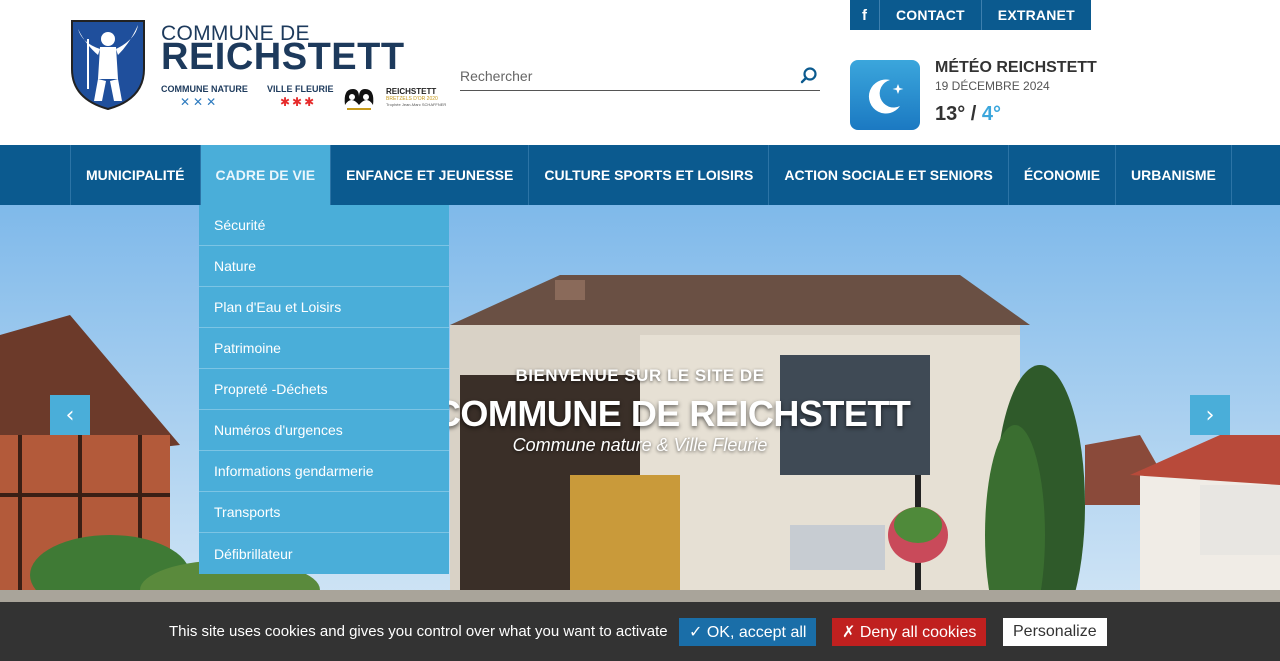 This screenshot has width=1280, height=661. Describe the element at coordinates (359, 99) in the screenshot. I see `bretzel-logo` at that location.